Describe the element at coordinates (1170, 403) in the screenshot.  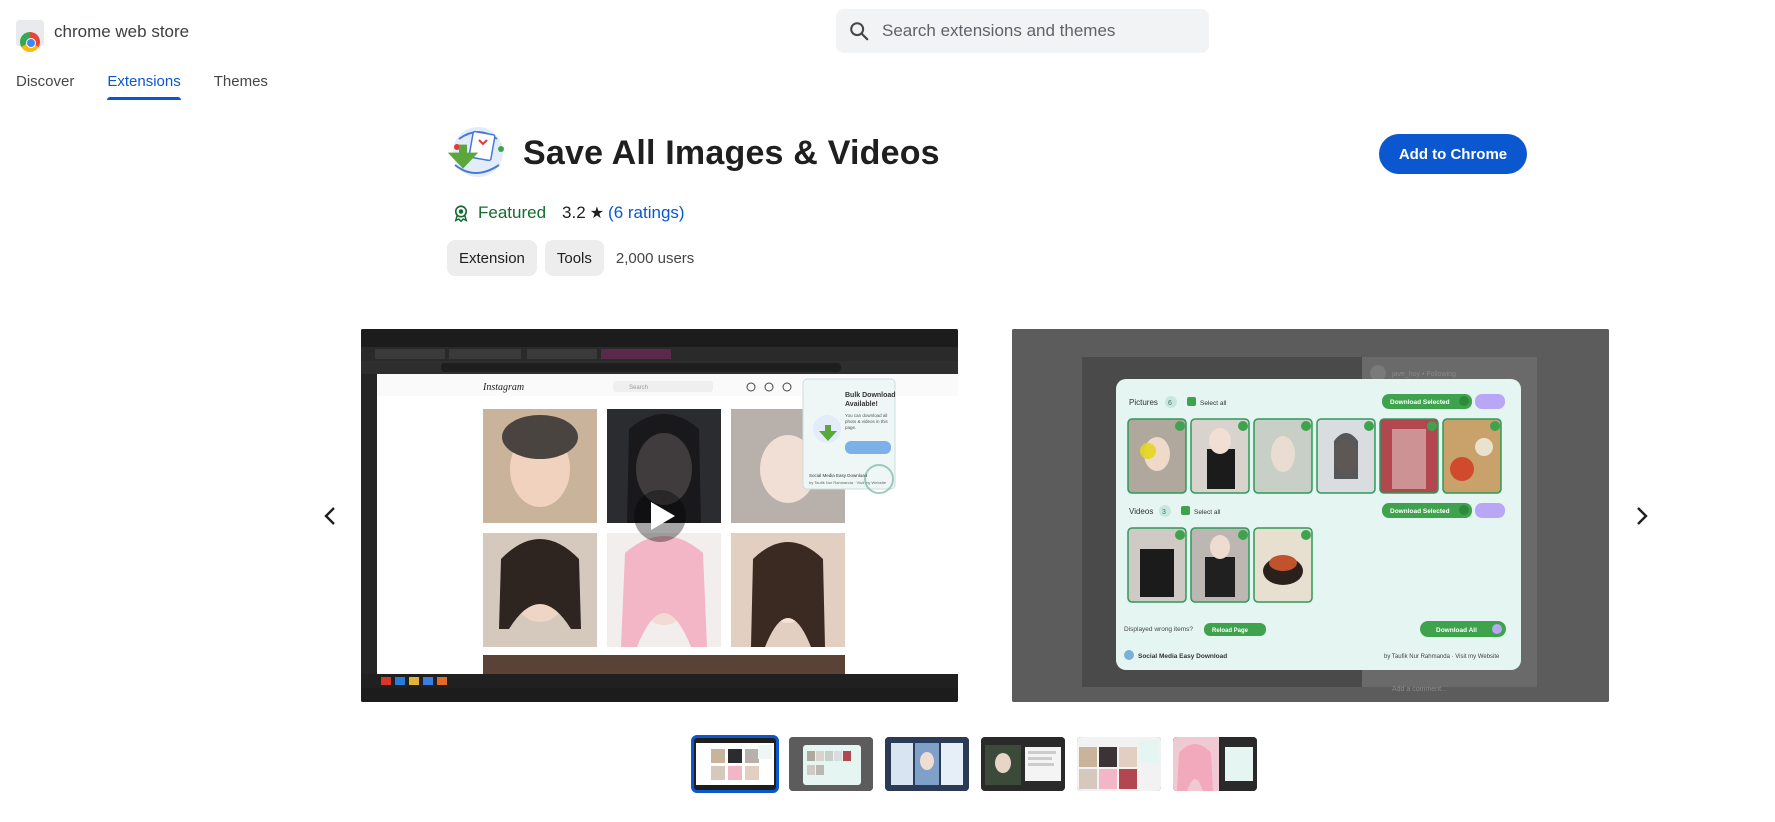
I see `svg-text: 6` at that location.